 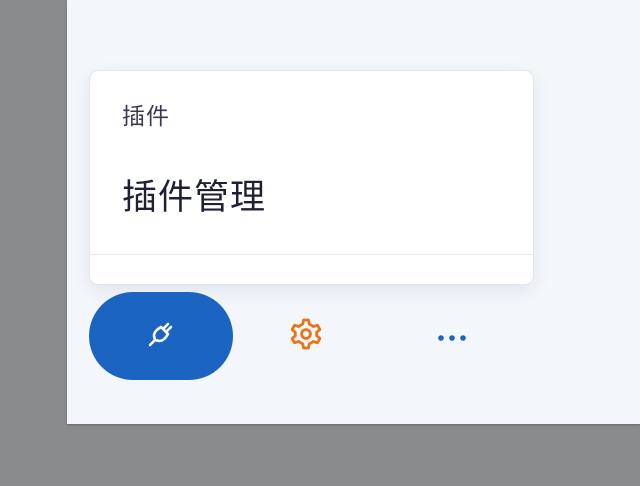 I want to click on popup-header: 插件, so click(x=146, y=117).